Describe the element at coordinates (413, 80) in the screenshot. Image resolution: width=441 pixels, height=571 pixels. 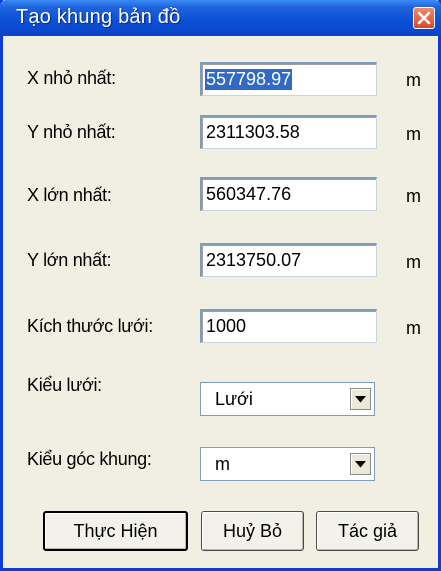
I see `x-min-unit: m` at that location.